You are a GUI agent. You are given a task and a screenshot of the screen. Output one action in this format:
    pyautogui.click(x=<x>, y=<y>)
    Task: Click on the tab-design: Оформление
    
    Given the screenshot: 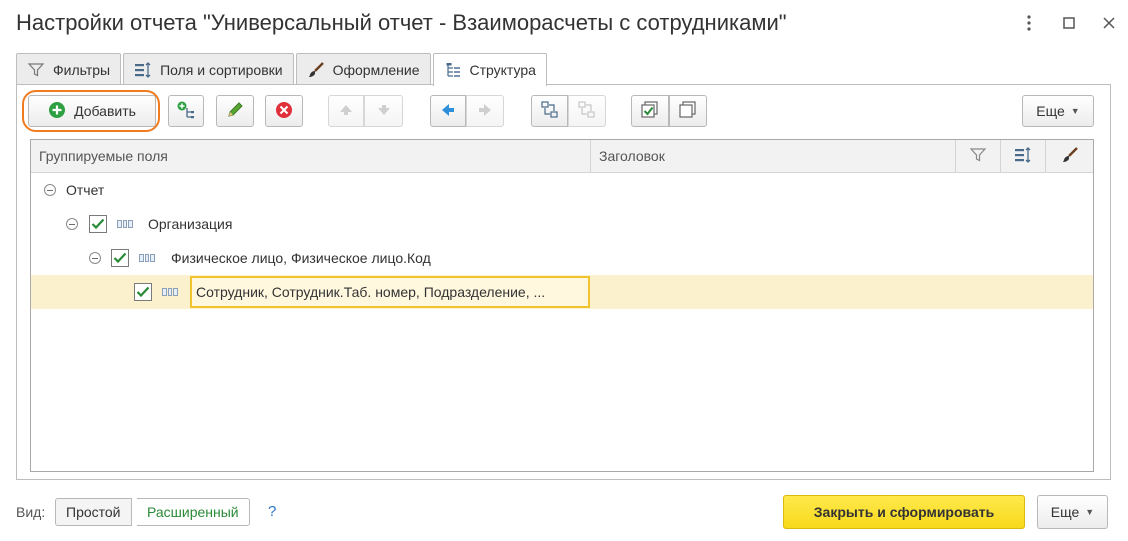 What is the action you would take?
    pyautogui.click(x=363, y=69)
    